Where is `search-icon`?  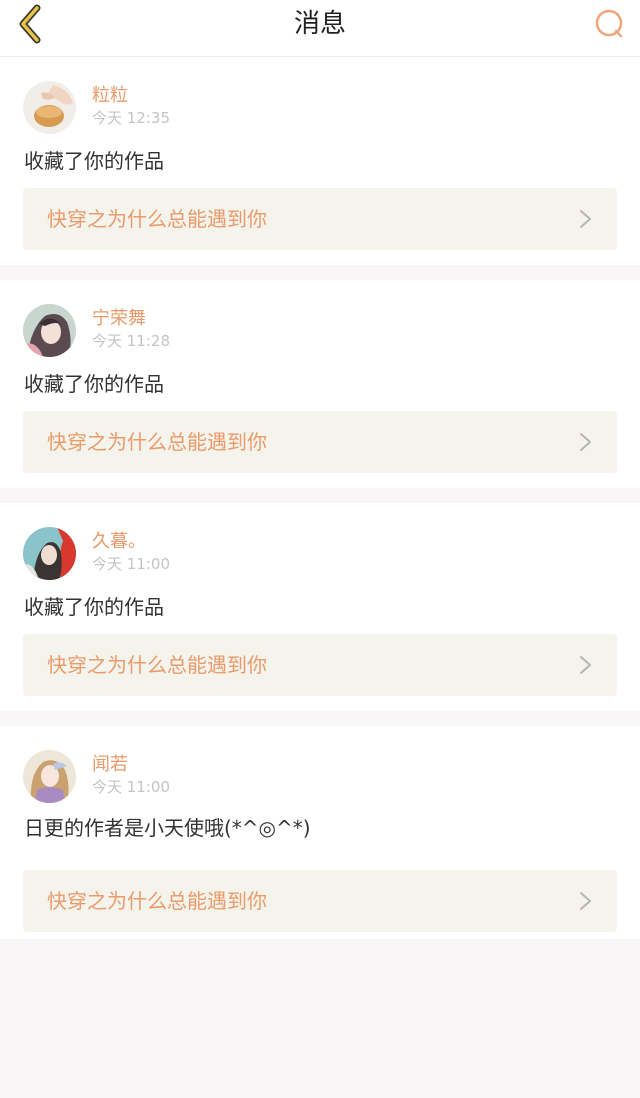 search-icon is located at coordinates (609, 23).